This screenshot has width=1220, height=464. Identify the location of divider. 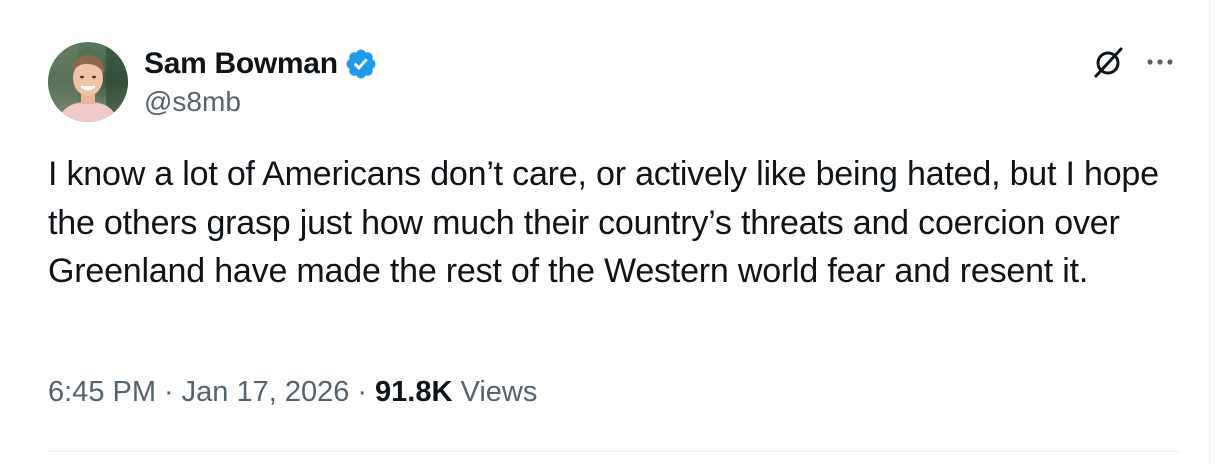
(614, 451).